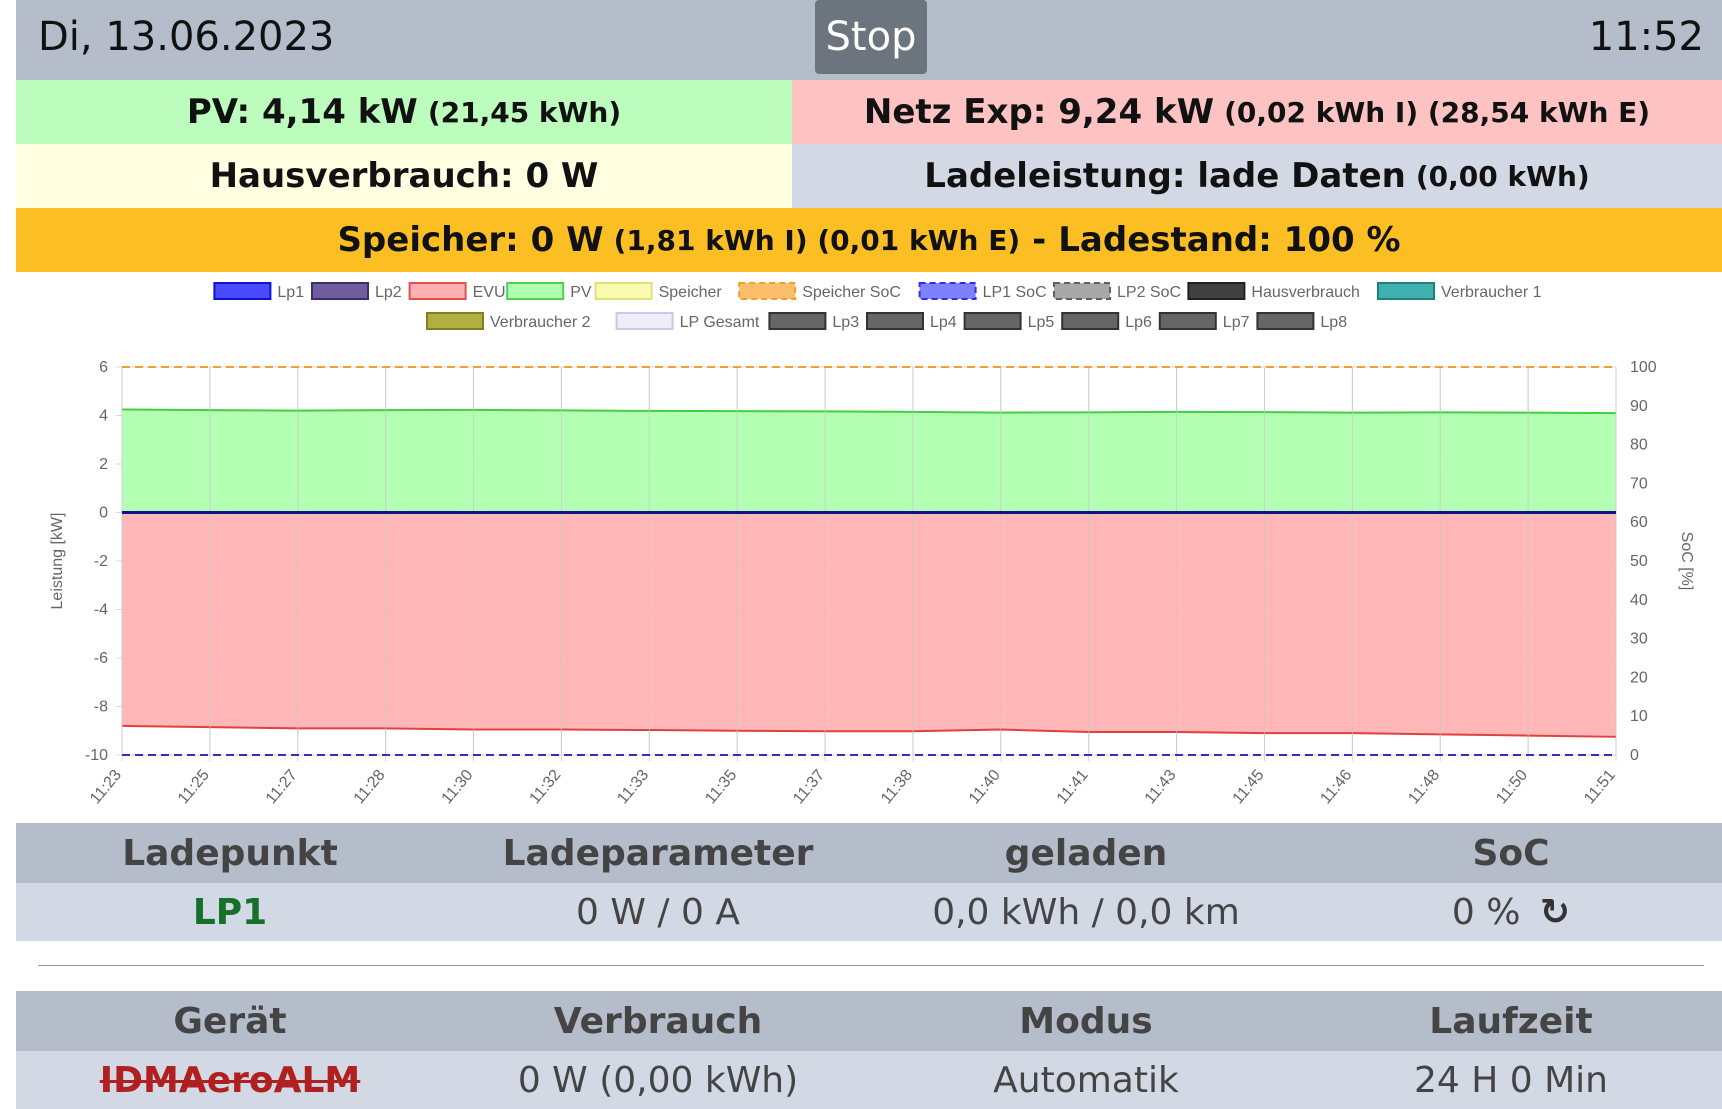 This screenshot has width=1722, height=1109. What do you see at coordinates (1512, 787) in the screenshot?
I see `x-tick-label: 11:50` at bounding box center [1512, 787].